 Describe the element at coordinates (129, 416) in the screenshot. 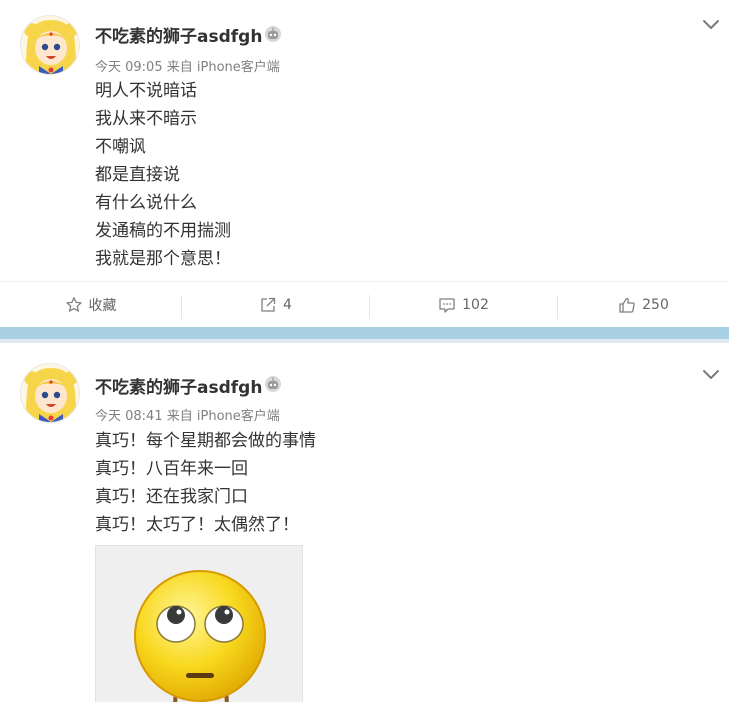

I see `post-time: 今天 08:41` at that location.